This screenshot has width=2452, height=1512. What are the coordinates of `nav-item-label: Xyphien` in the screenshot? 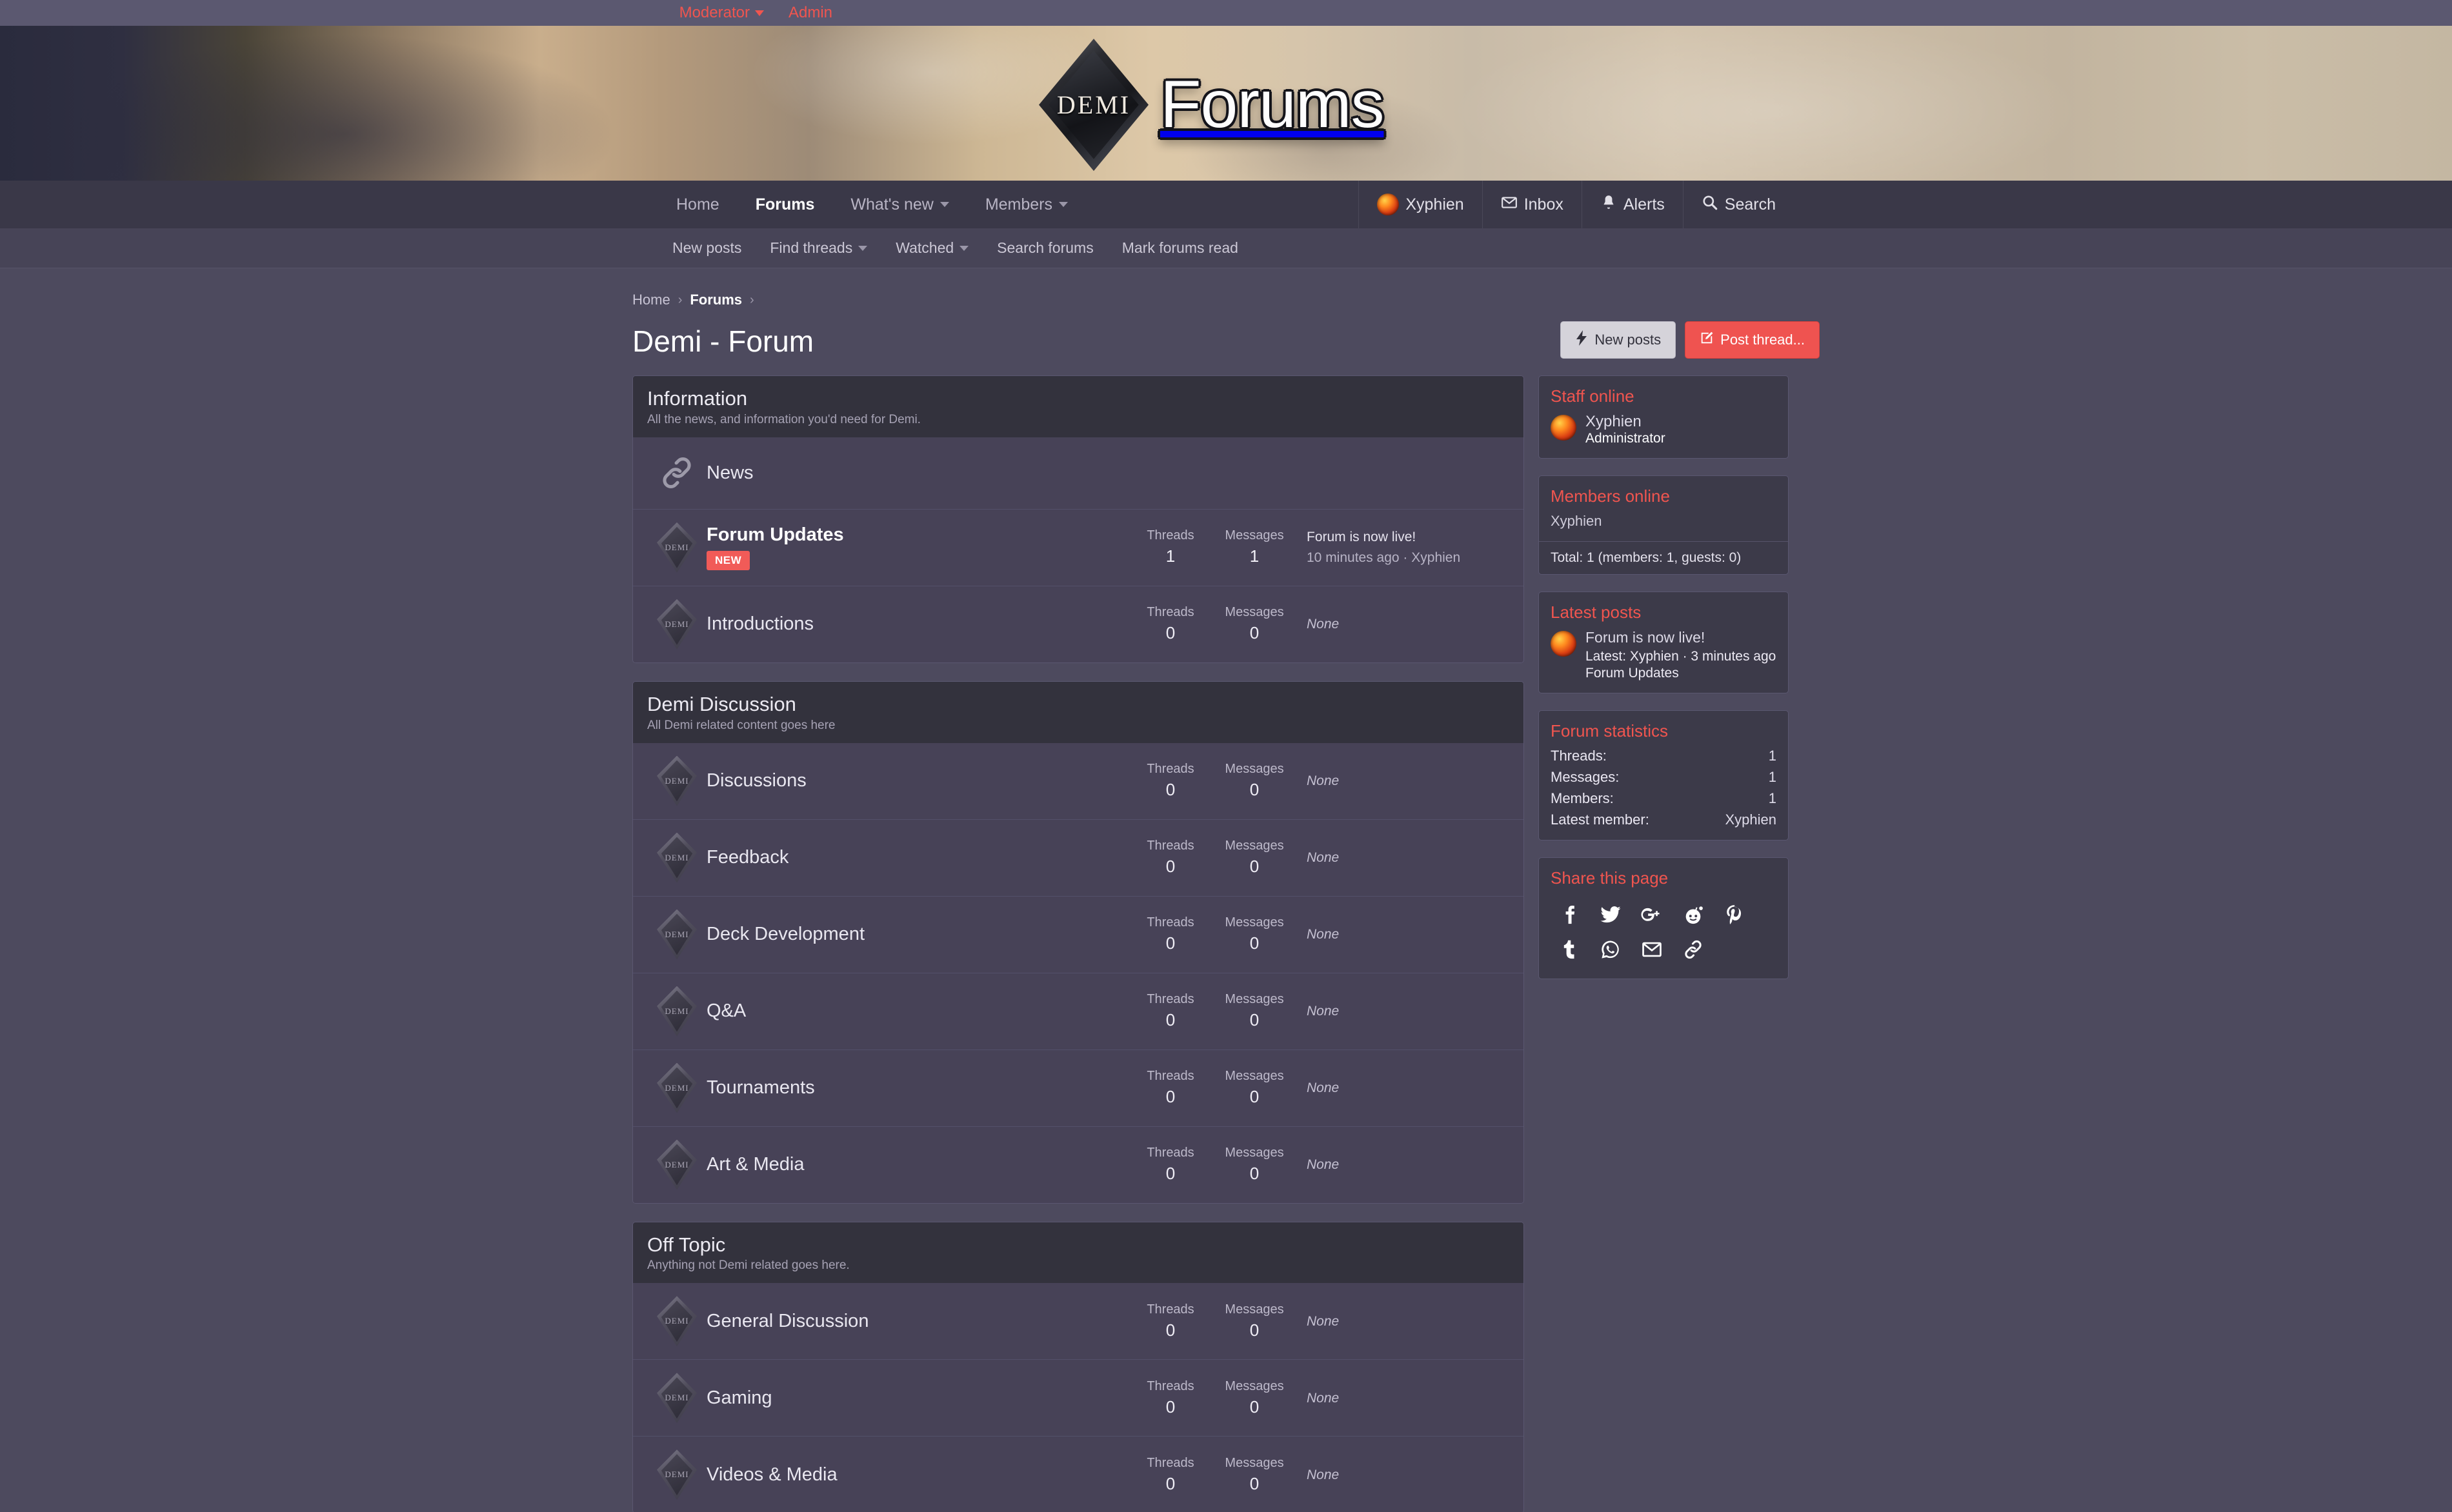 It's located at (1434, 204).